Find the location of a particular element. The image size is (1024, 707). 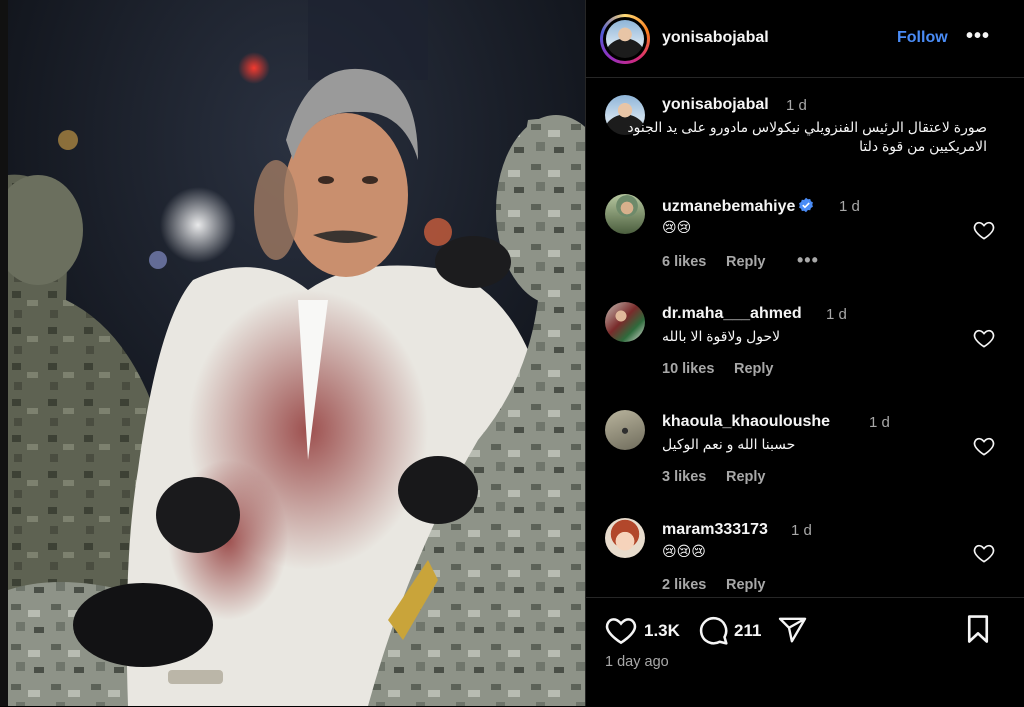

author-username: yonisabojabal is located at coordinates (715, 38).